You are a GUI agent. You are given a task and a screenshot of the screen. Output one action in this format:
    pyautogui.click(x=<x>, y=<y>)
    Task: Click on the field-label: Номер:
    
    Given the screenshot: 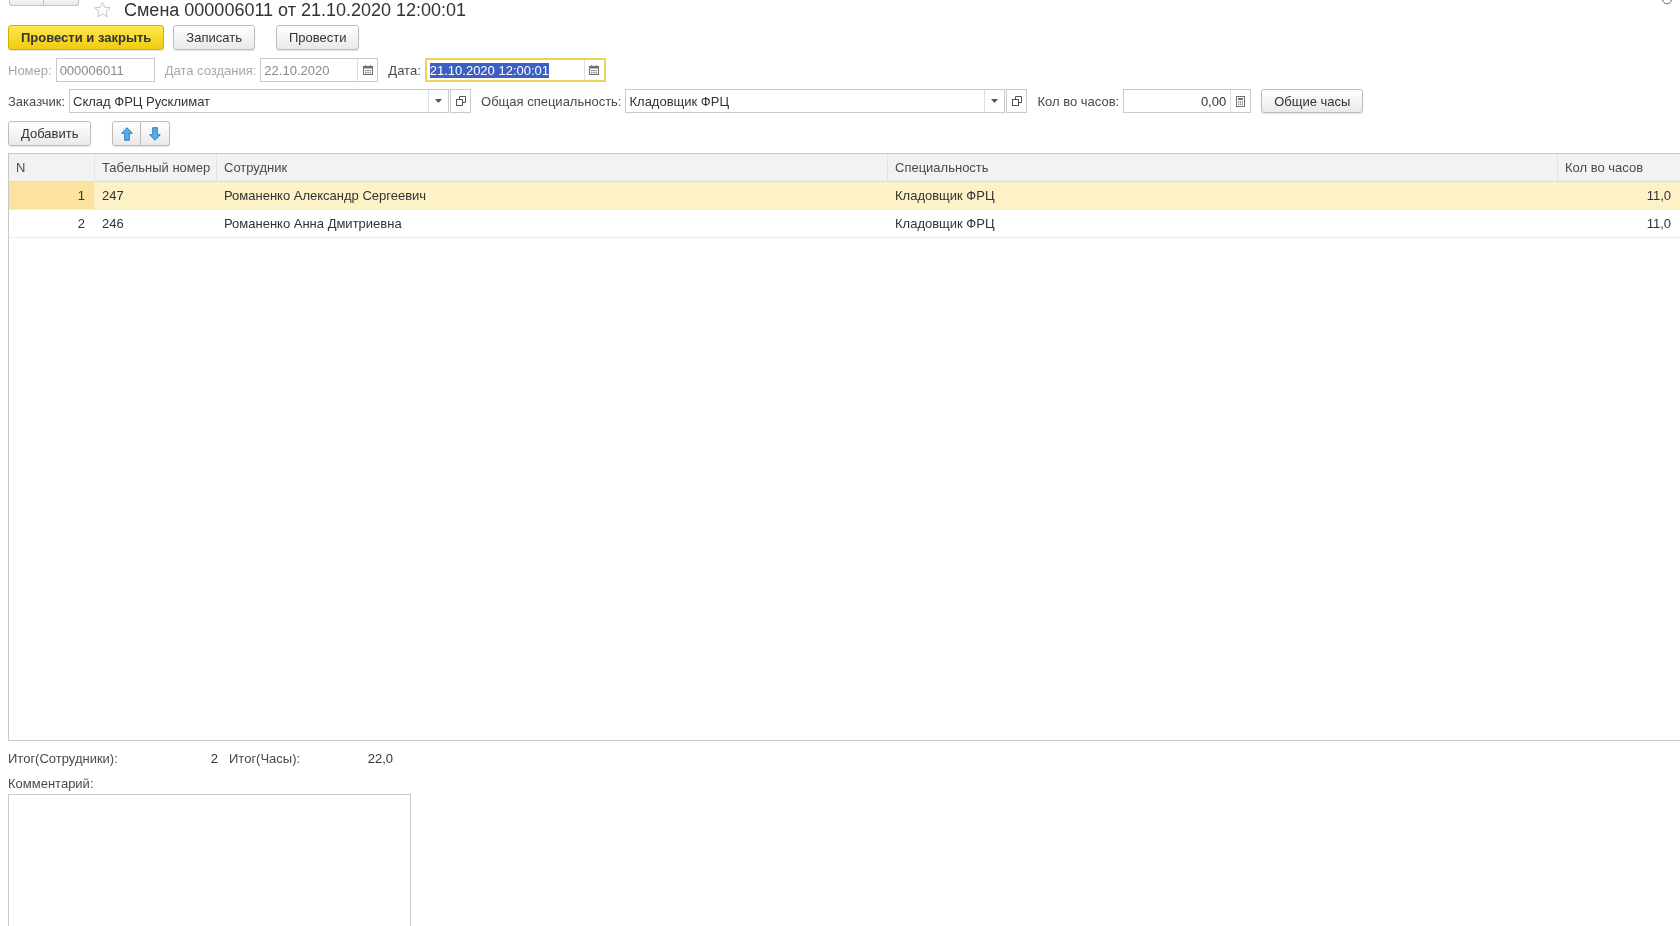 What is the action you would take?
    pyautogui.click(x=30, y=70)
    